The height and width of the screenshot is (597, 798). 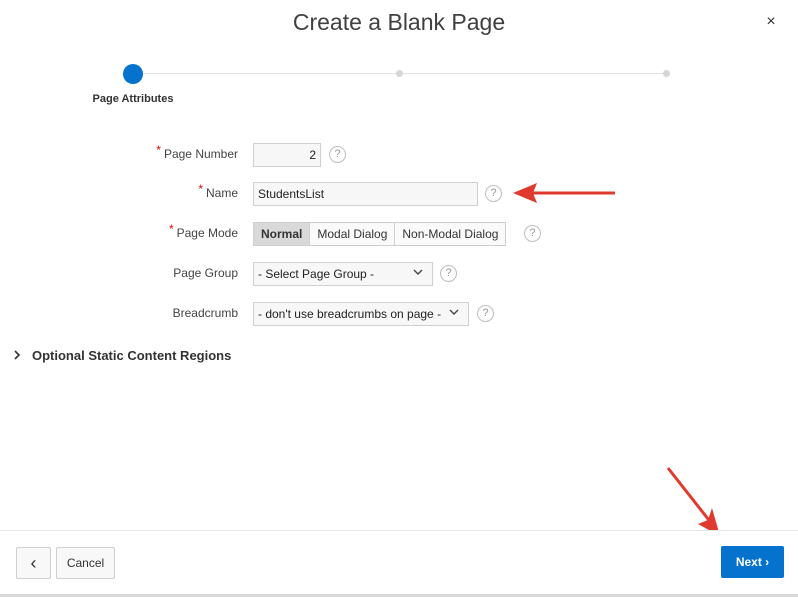 What do you see at coordinates (316, 274) in the screenshot?
I see `page-group-selected-value: - Select Page Group -` at bounding box center [316, 274].